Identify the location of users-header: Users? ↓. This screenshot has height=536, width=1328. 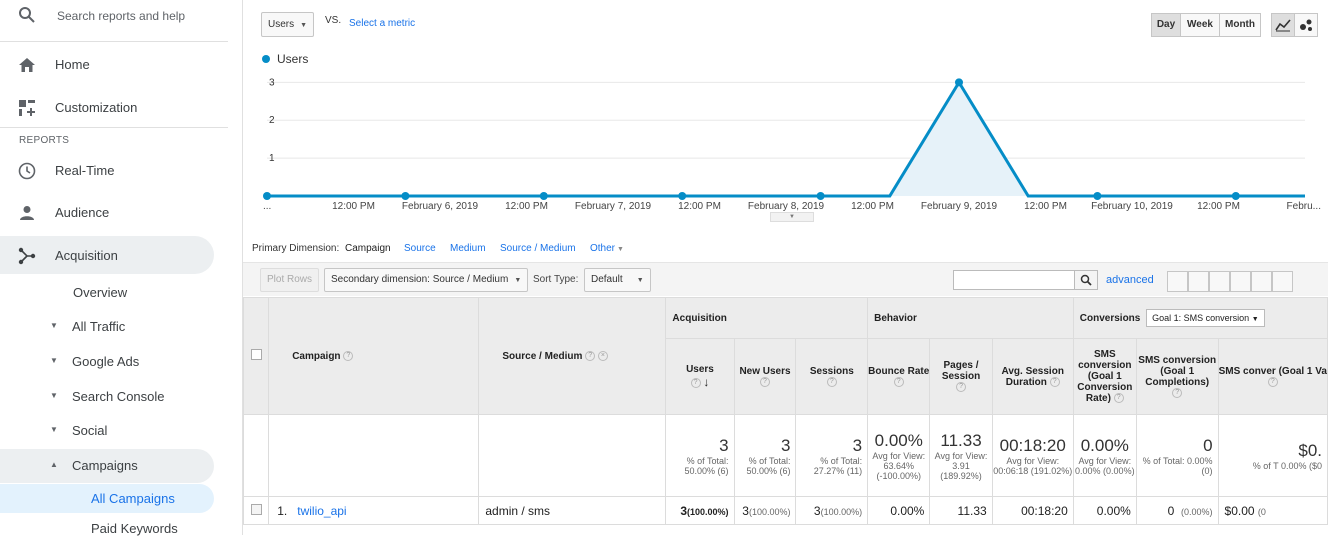
(700, 376).